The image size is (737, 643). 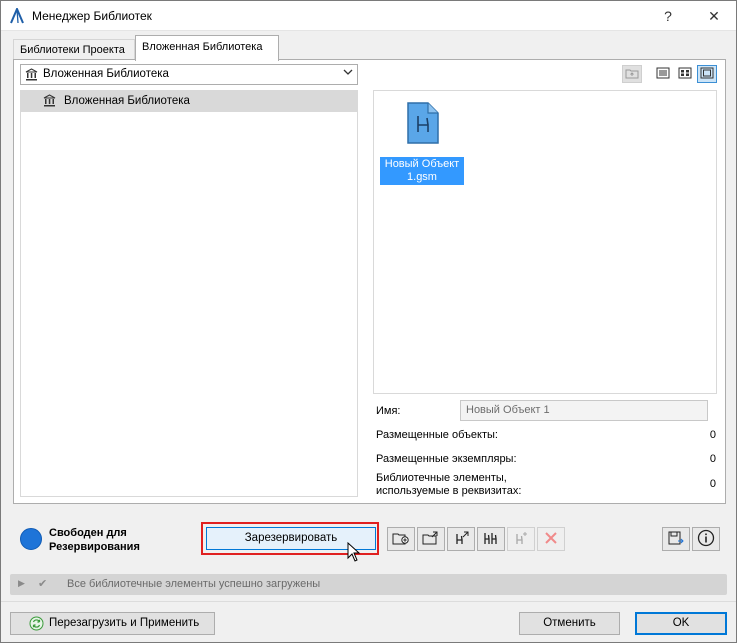 I want to click on library-select-value: Вложенная Библиотека, so click(x=106, y=74).